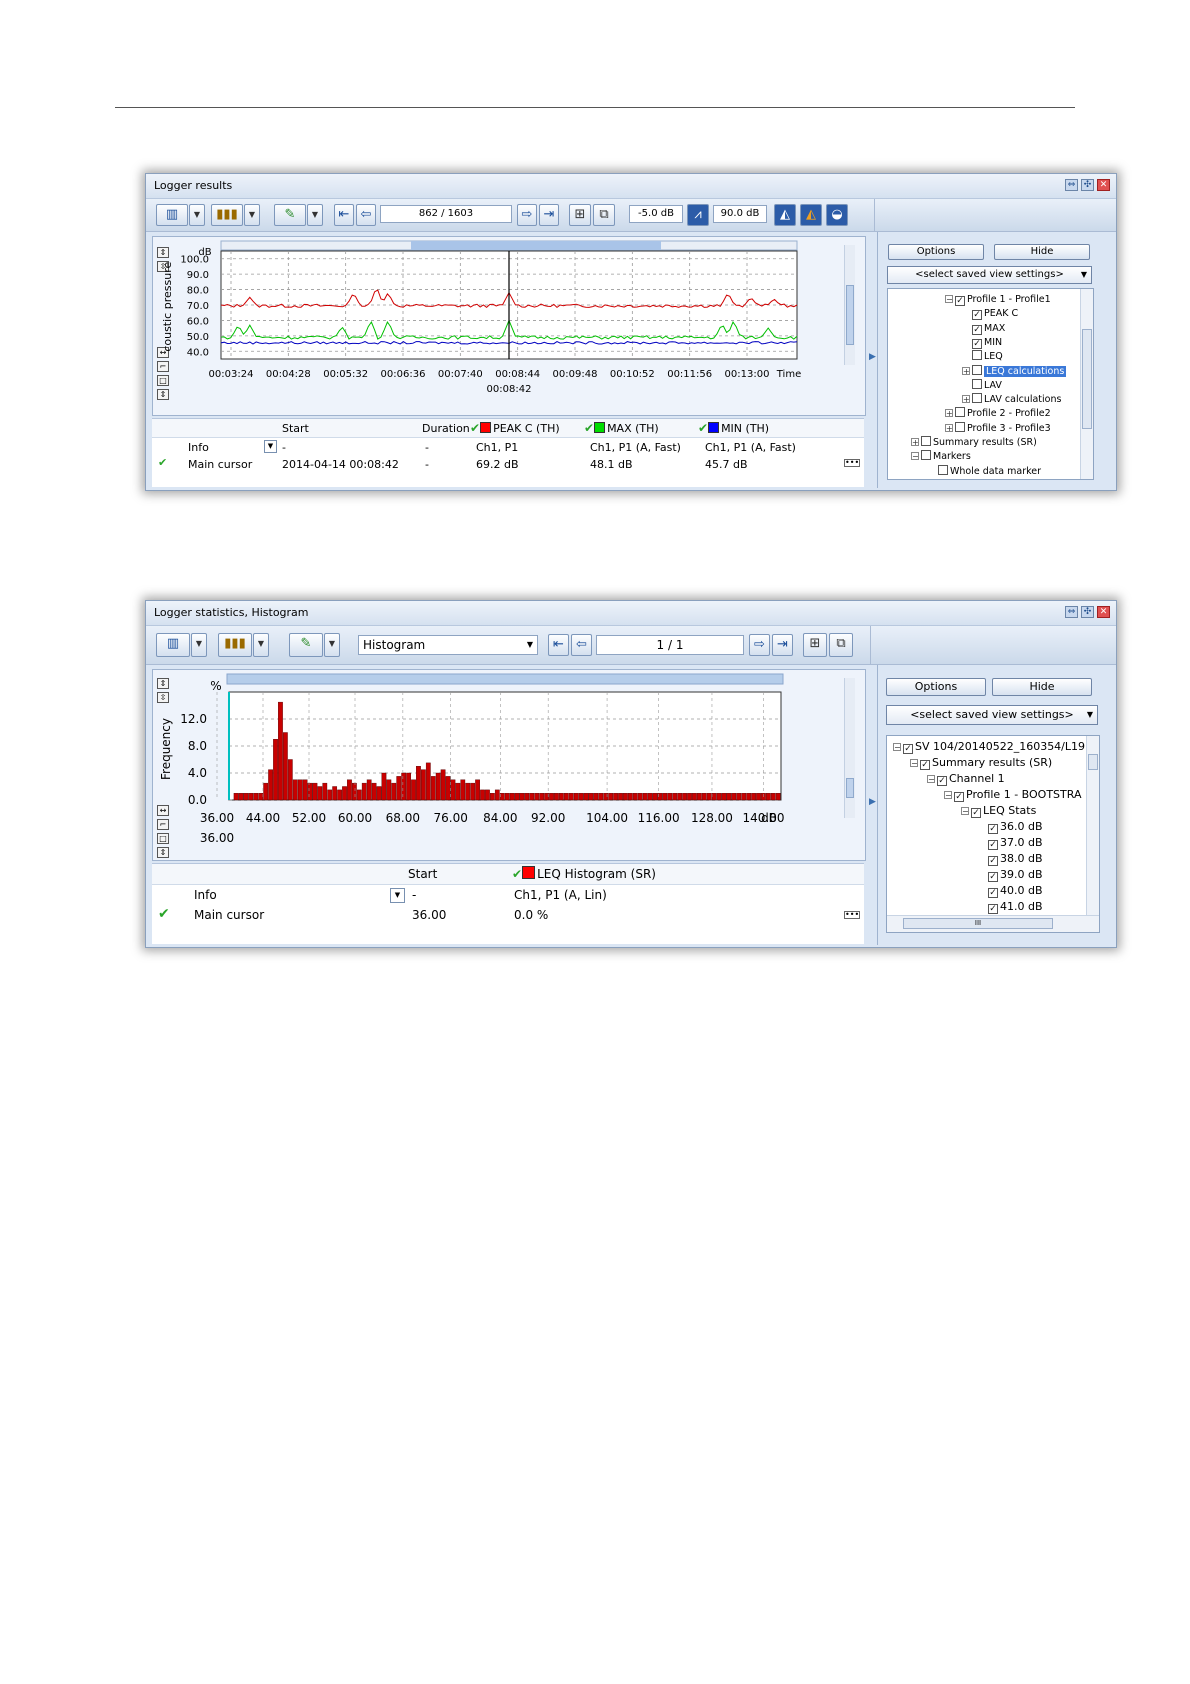  I want to click on tree-horizontal-scrollbar: III, so click(993, 923).